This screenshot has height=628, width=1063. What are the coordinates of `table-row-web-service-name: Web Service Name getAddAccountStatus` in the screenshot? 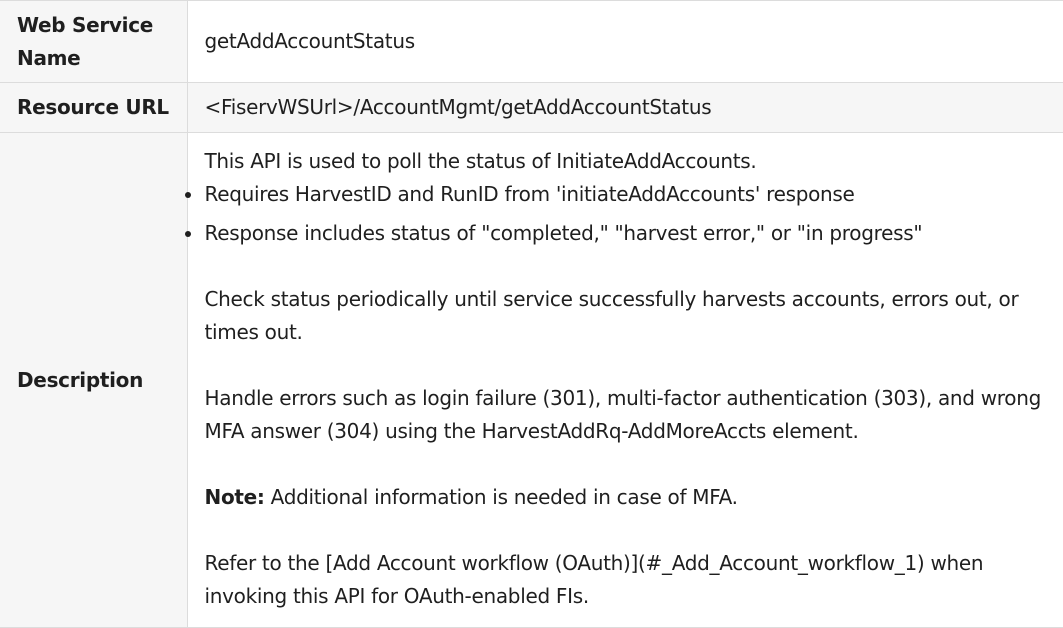 It's located at (531, 41).